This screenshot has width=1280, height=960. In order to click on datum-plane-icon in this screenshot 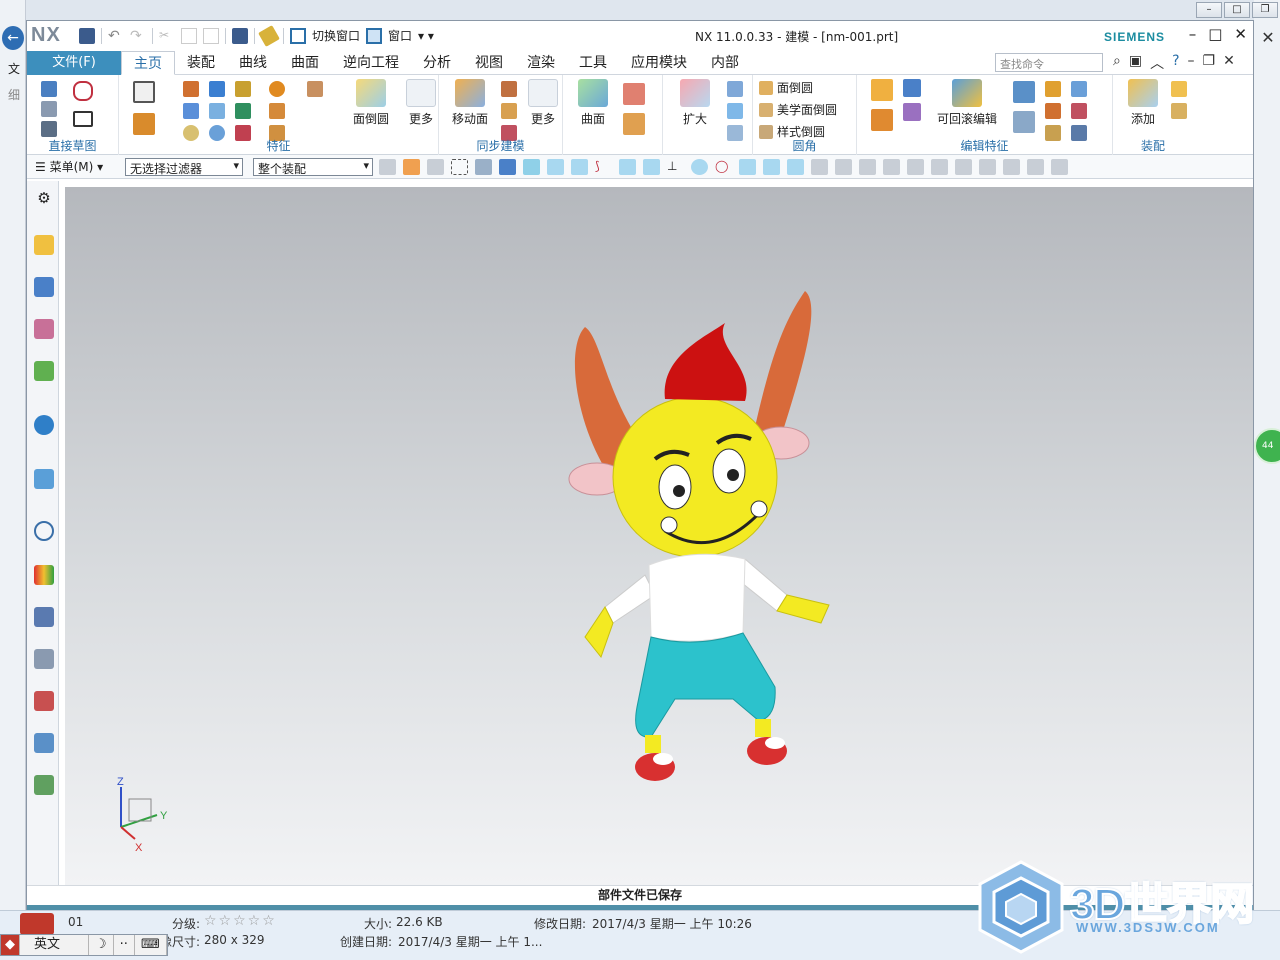, I will do `click(144, 92)`.